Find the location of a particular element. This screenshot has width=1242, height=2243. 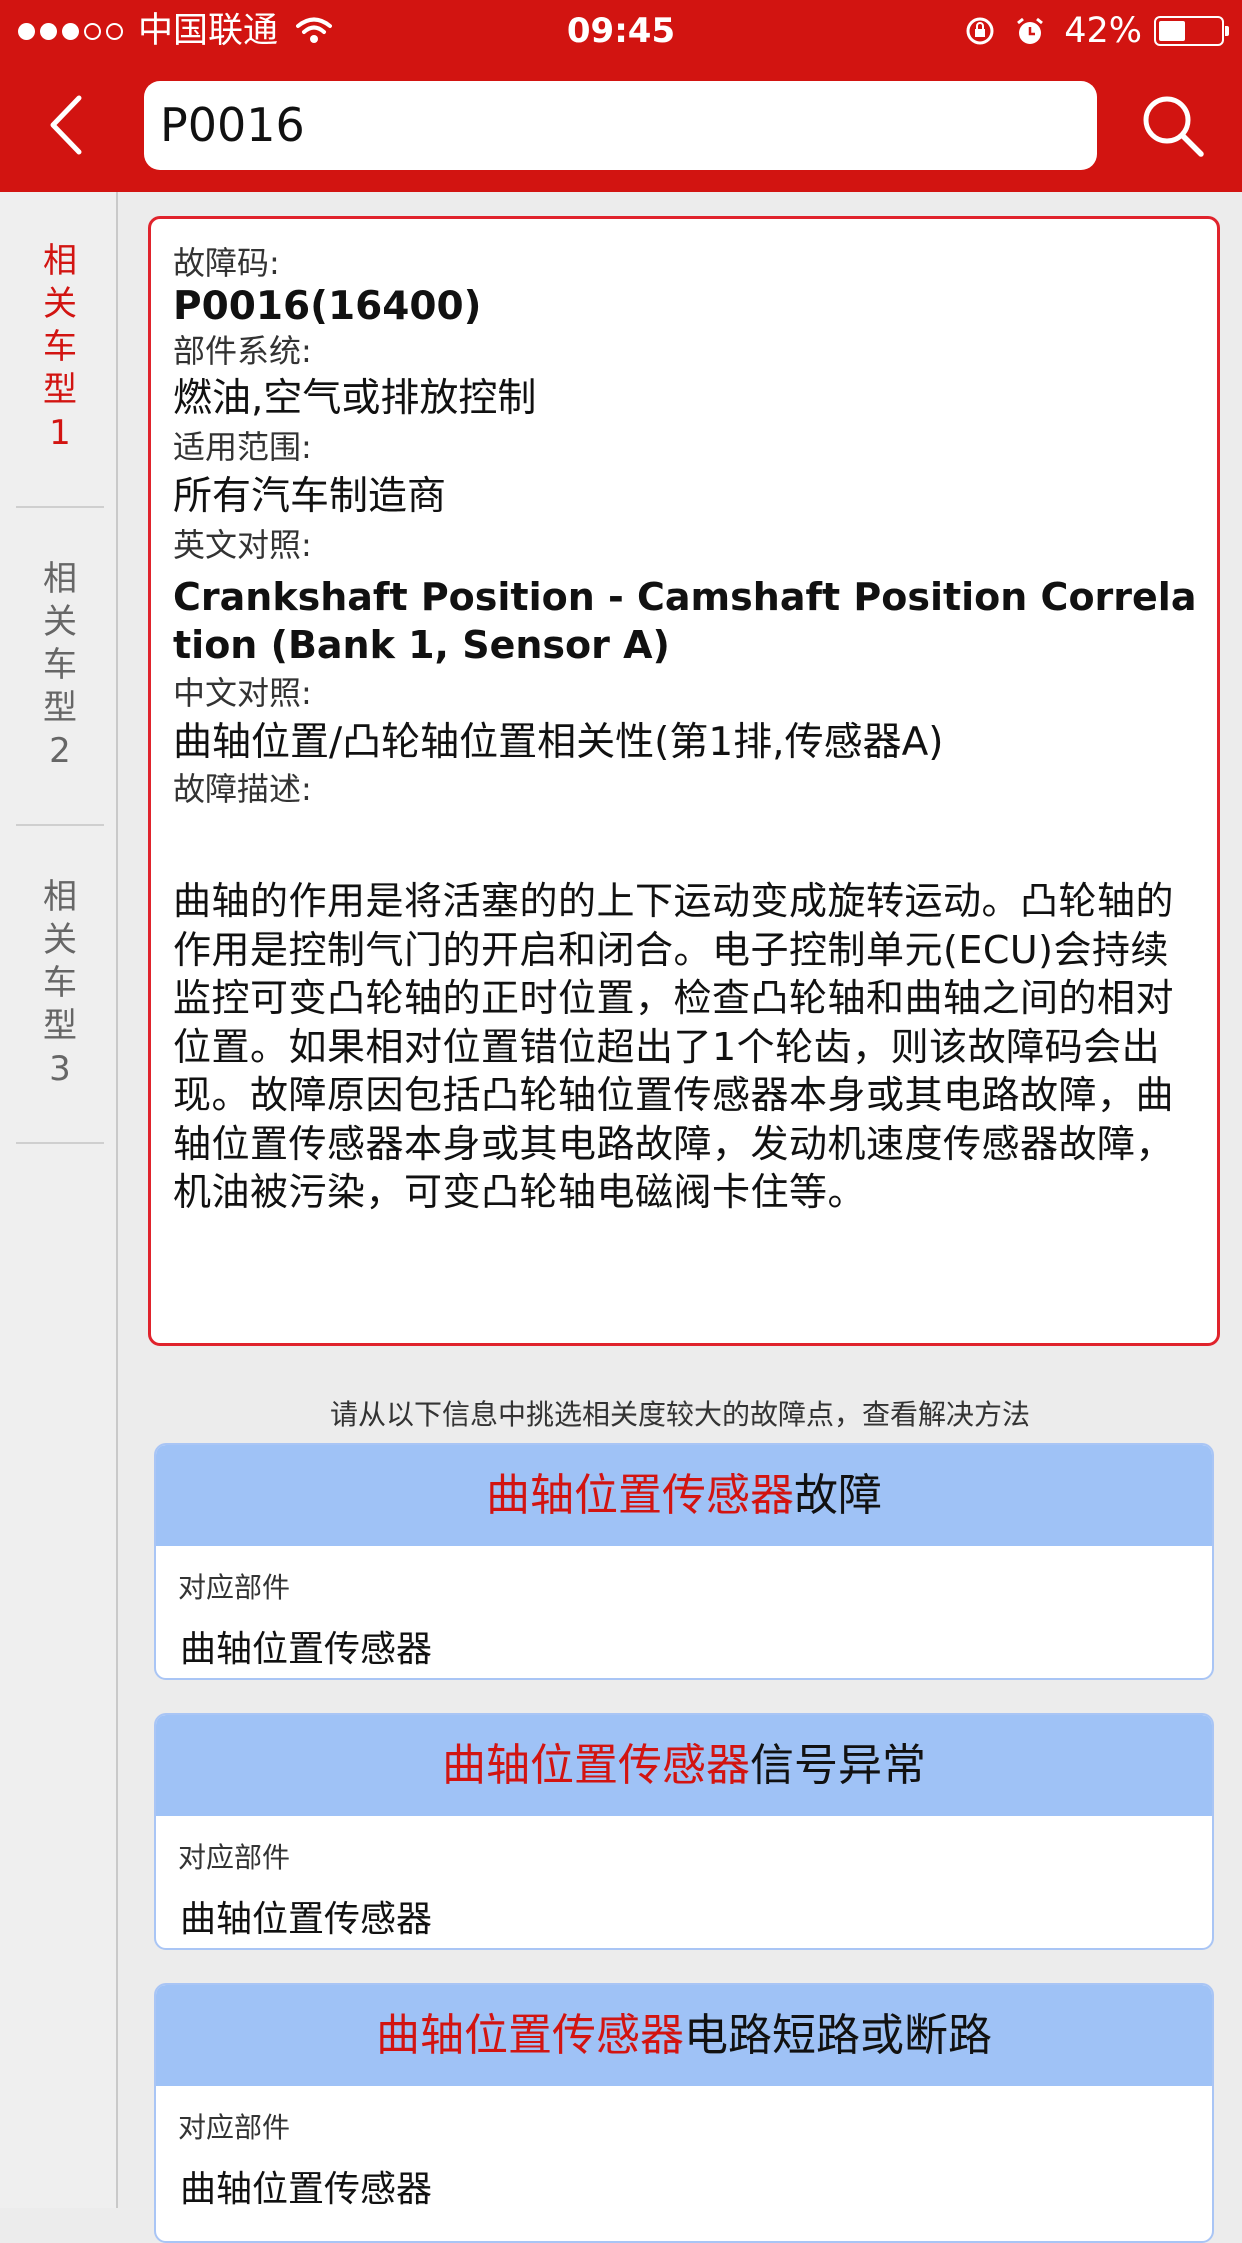

fault-card-title: 曲轴位置传感器电路短路或断路 is located at coordinates (684, 2035).